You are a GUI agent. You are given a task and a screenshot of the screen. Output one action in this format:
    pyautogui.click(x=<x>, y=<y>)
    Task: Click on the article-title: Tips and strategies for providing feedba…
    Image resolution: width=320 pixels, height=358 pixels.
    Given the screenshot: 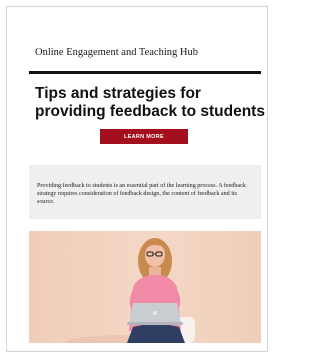 What is the action you would take?
    pyautogui.click(x=150, y=102)
    